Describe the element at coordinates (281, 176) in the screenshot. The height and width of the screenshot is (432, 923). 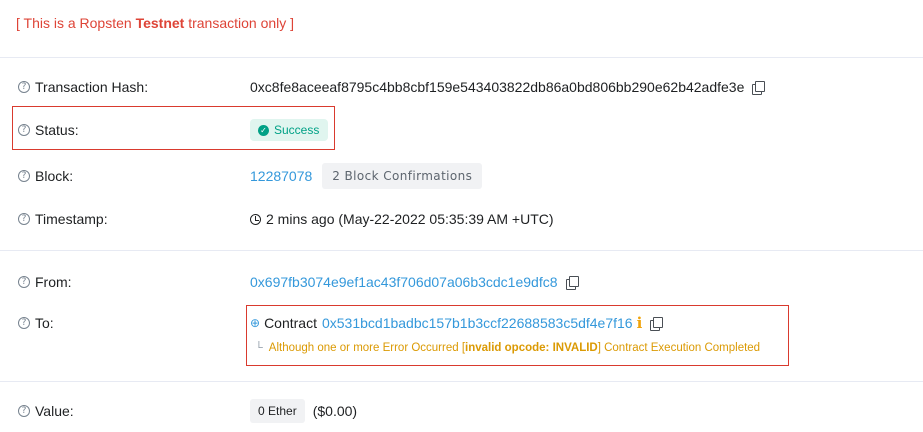
I see `block-number-link: 12287078` at that location.